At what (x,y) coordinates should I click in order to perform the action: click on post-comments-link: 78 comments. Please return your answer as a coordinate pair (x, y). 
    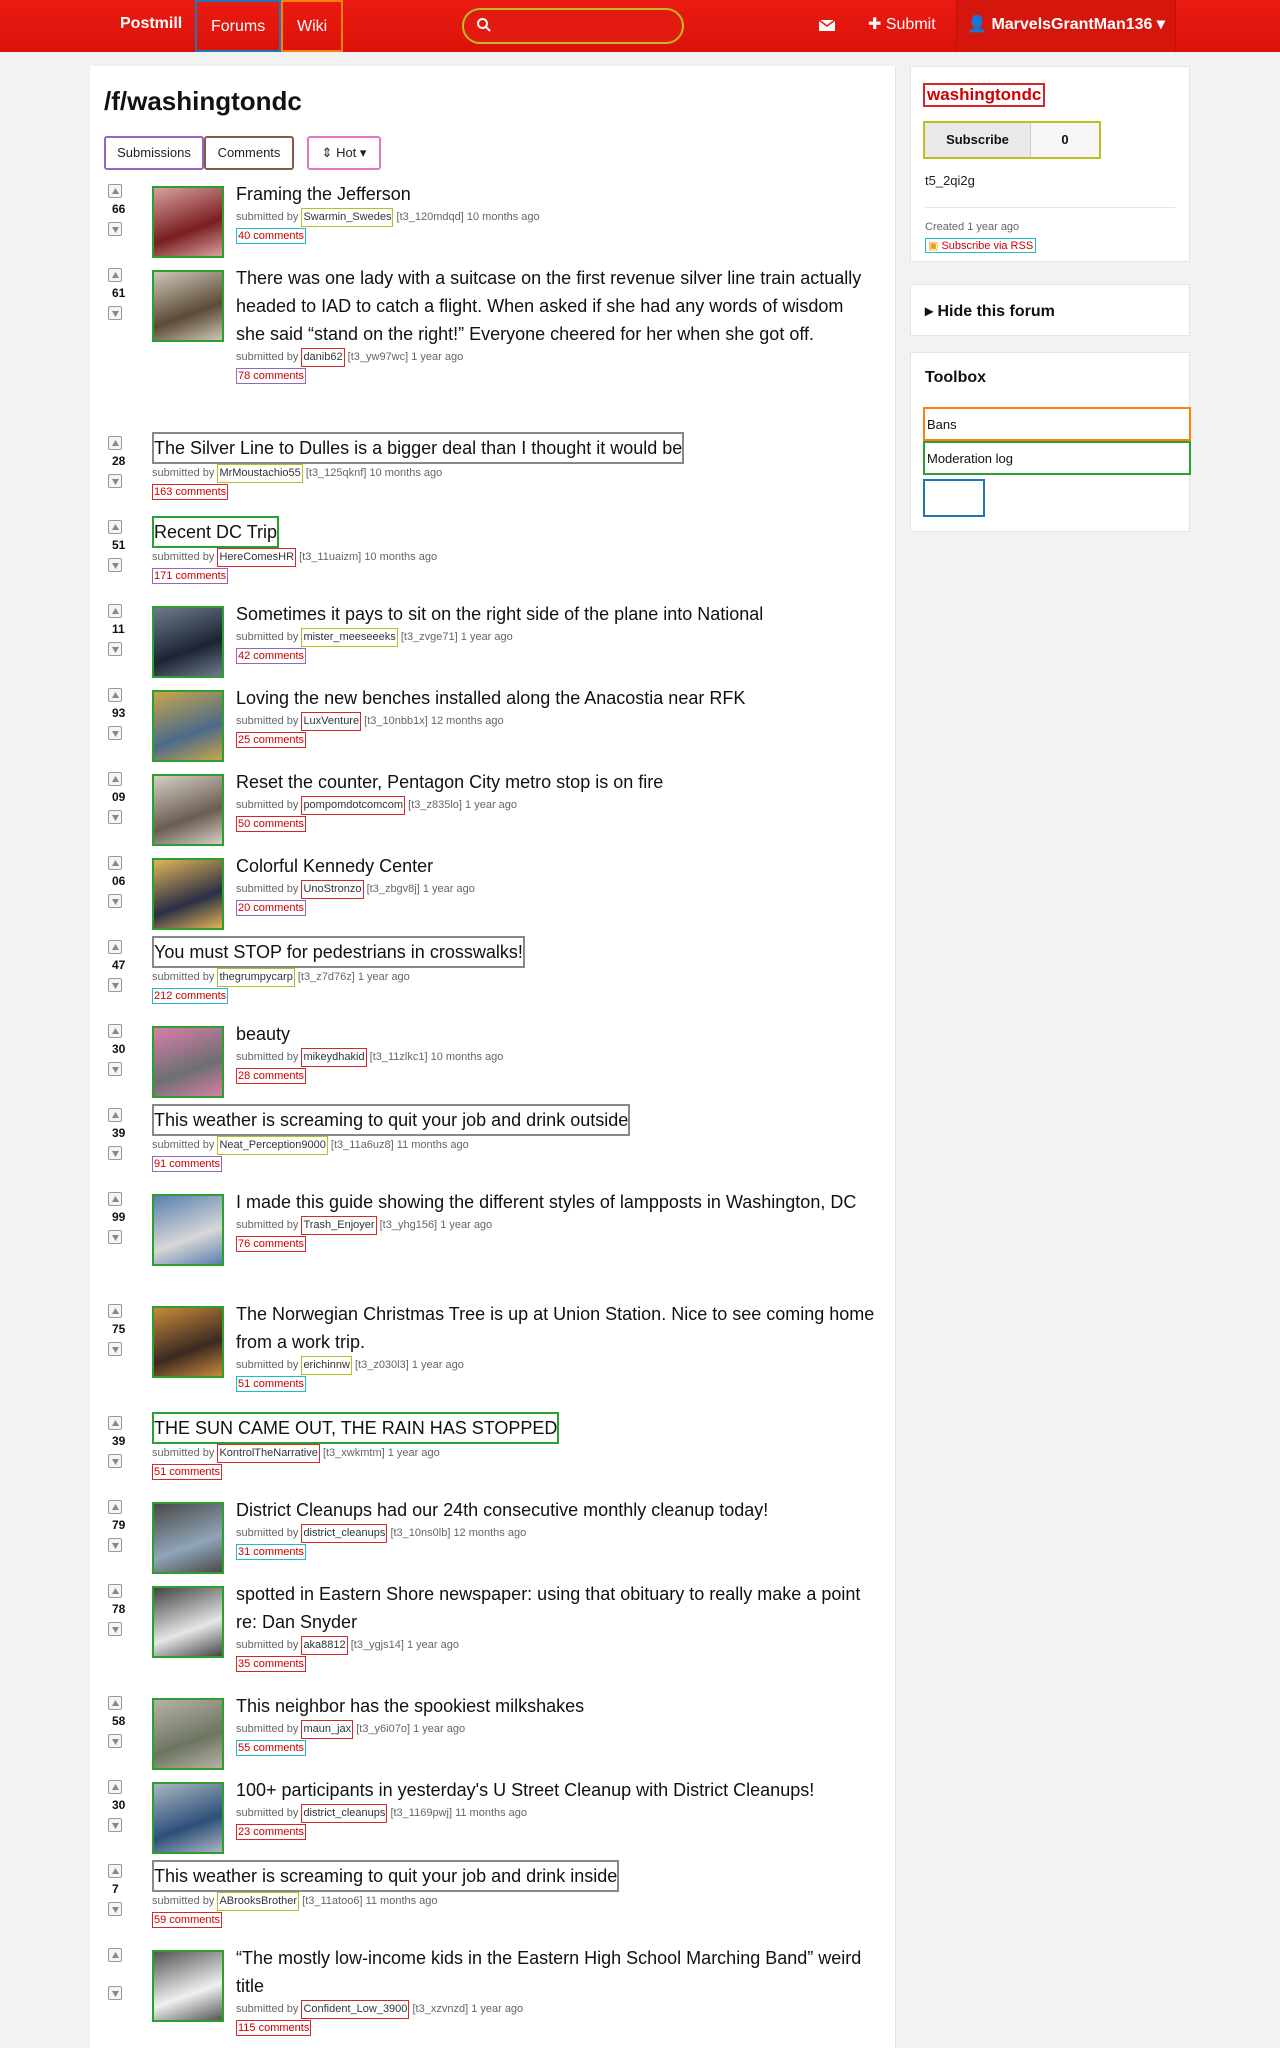
    Looking at the image, I should click on (271, 376).